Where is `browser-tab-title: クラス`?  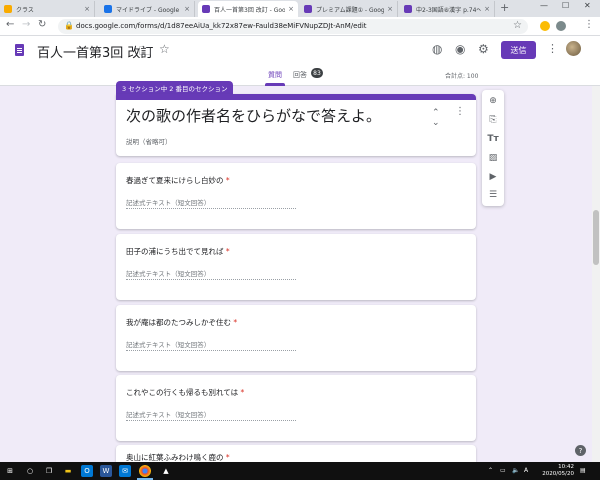 browser-tab-title: クラス is located at coordinates (25, 10).